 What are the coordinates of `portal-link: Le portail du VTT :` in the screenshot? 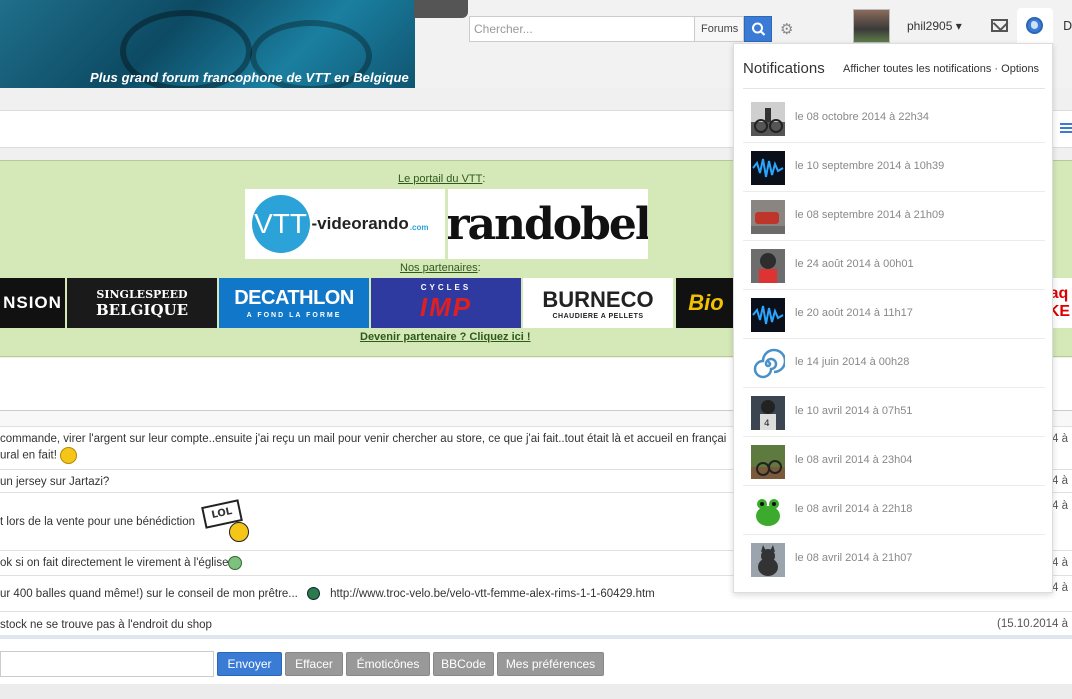 It's located at (441, 179).